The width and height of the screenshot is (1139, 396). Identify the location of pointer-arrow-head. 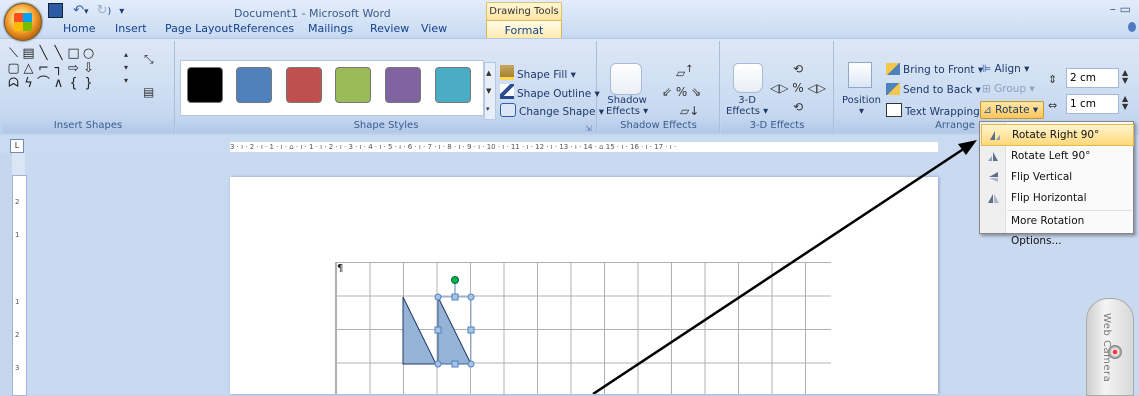
(967, 147).